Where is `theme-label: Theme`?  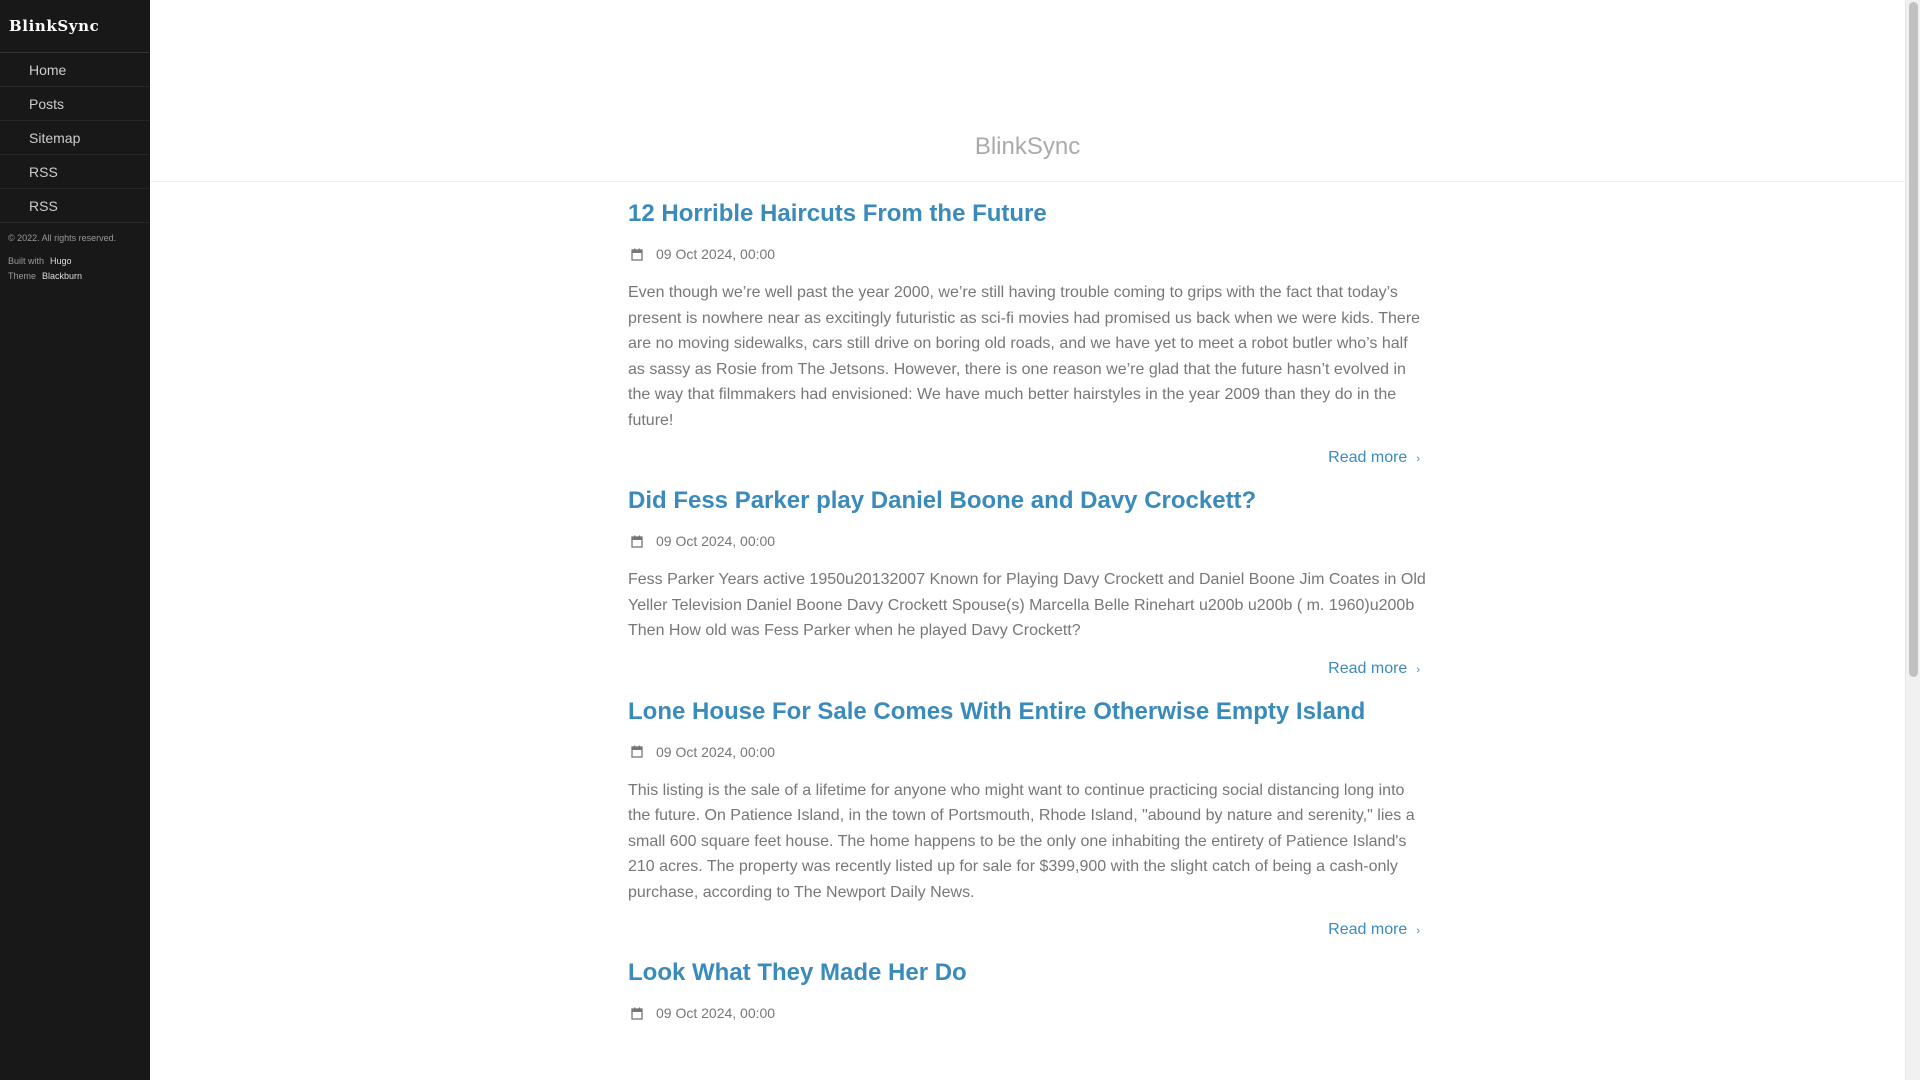
theme-label: Theme is located at coordinates (22, 276).